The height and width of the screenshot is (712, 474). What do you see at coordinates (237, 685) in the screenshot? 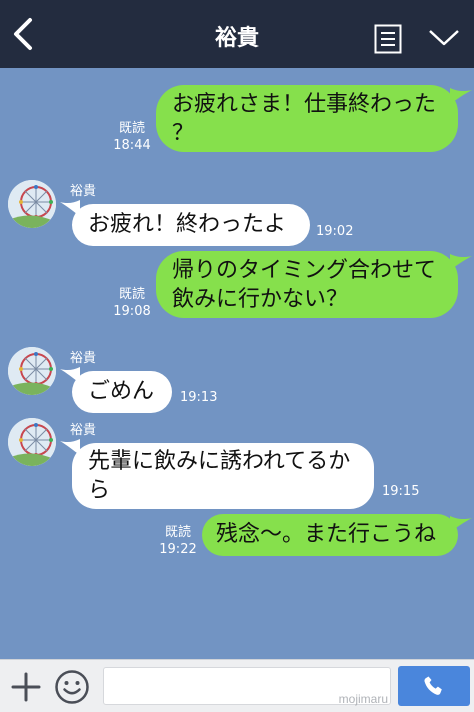
I see `message-composer: mojimaru` at bounding box center [237, 685].